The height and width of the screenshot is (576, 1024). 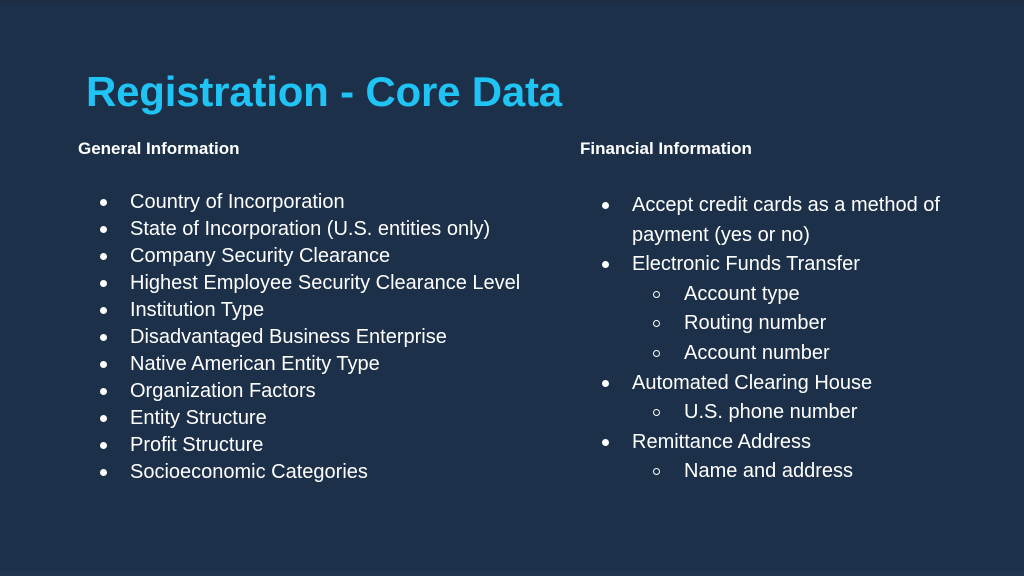 What do you see at coordinates (237, 202) in the screenshot?
I see `list-item-label: Country of Incorporation` at bounding box center [237, 202].